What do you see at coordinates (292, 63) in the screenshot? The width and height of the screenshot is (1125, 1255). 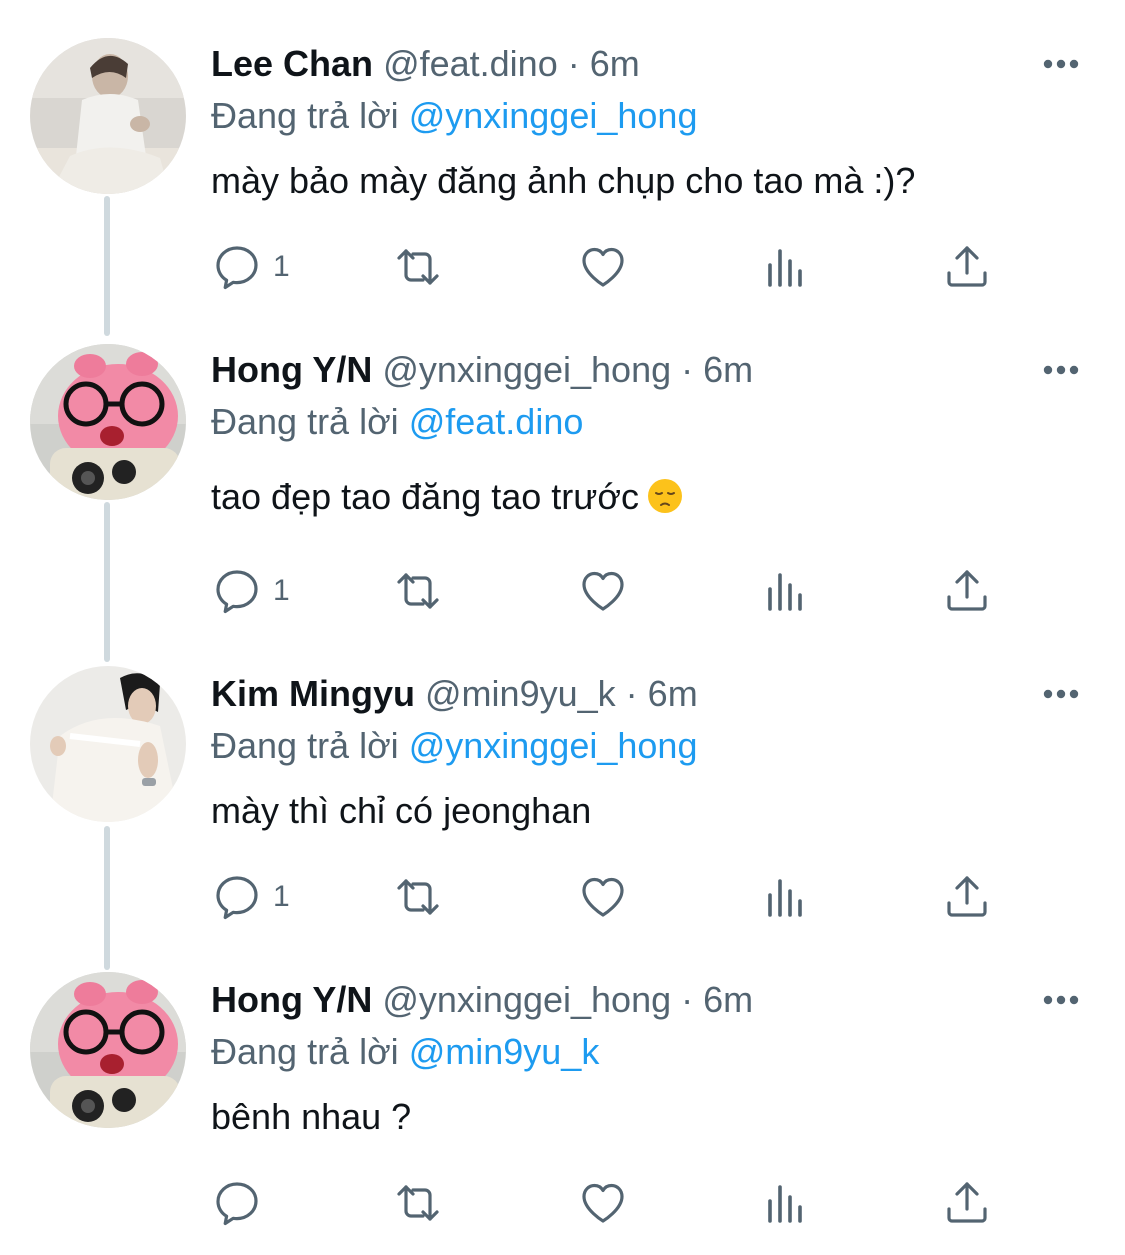 I see `display-name: Lee Chan` at bounding box center [292, 63].